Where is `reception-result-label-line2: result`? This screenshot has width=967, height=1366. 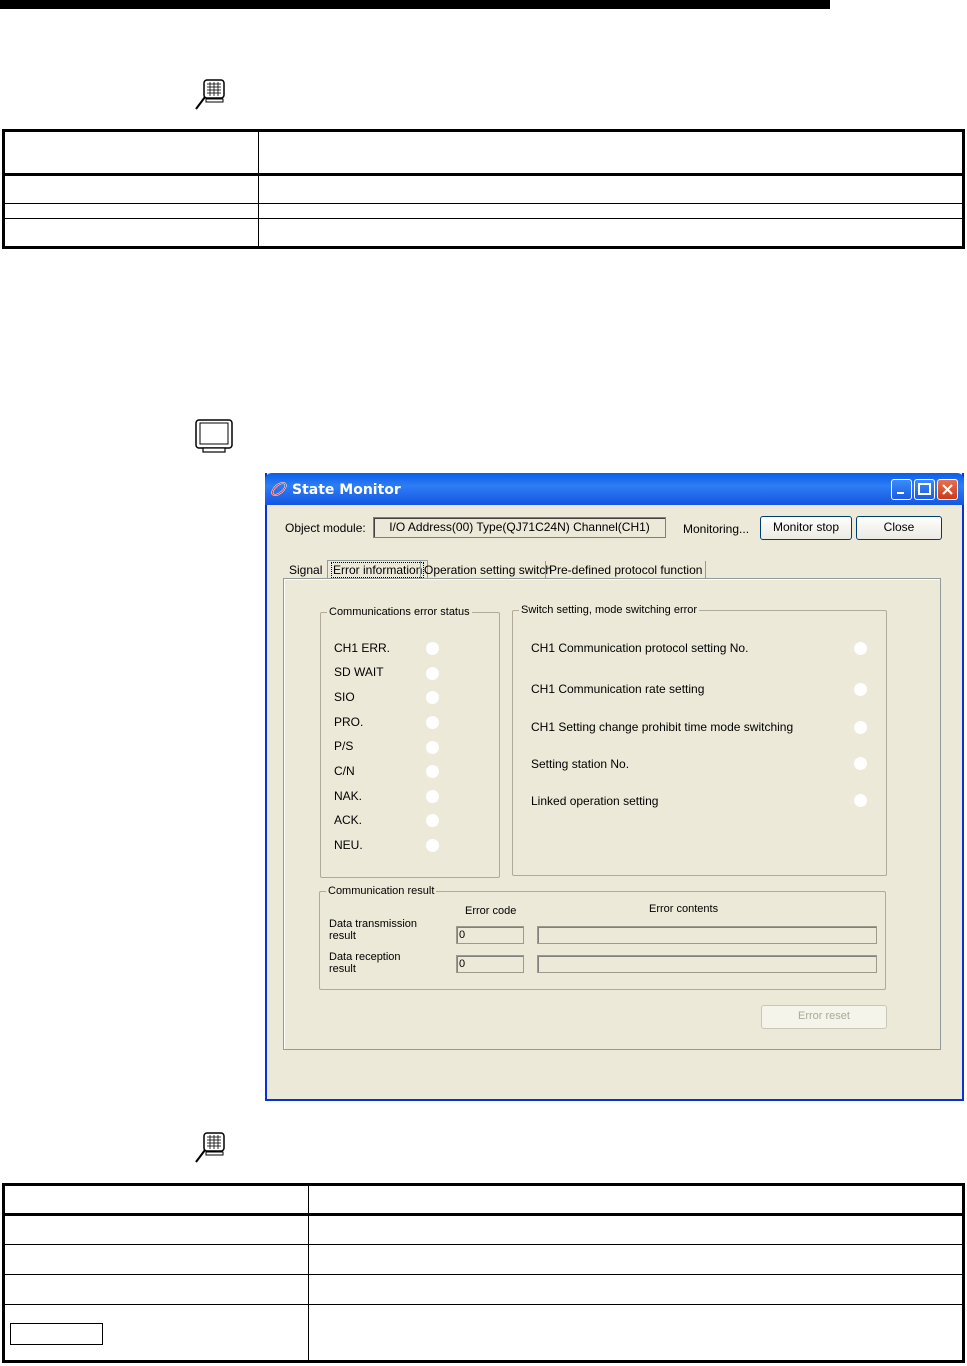 reception-result-label-line2: result is located at coordinates (342, 969).